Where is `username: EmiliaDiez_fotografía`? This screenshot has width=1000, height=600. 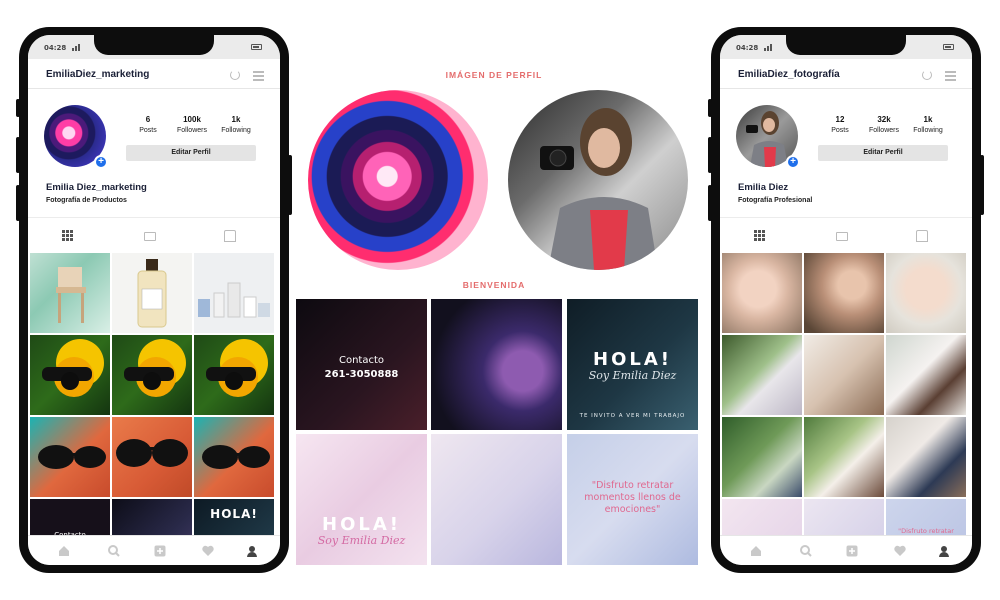 username: EmiliaDiez_fotografía is located at coordinates (789, 74).